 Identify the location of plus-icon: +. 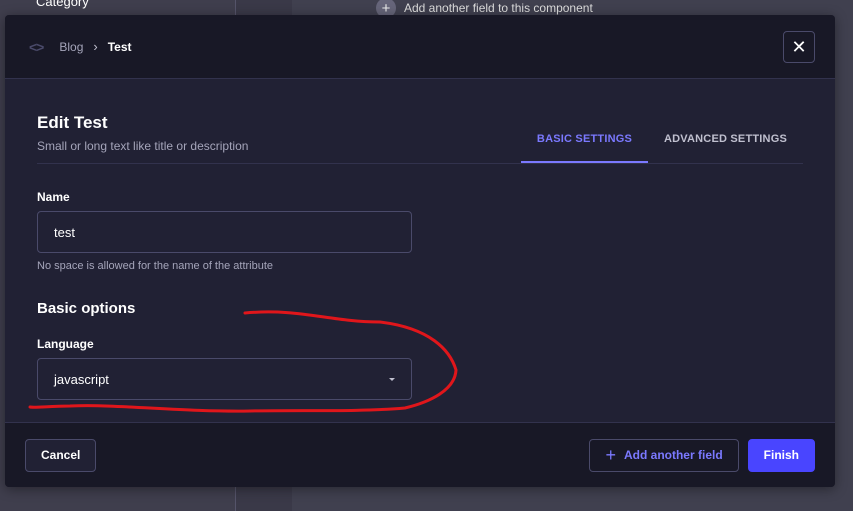
(610, 454).